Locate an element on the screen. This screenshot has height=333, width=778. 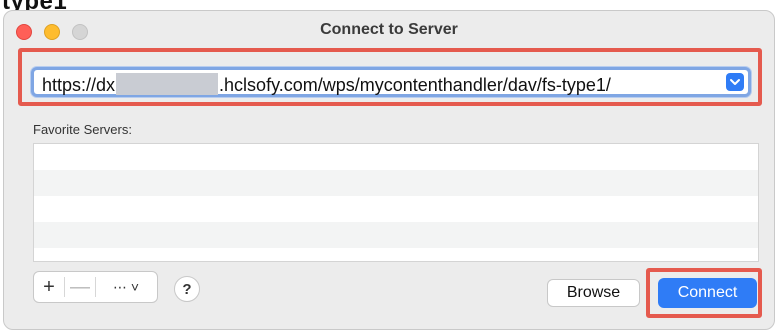
favorites-toolbar: + — ⋯ ˅ is located at coordinates (95, 287).